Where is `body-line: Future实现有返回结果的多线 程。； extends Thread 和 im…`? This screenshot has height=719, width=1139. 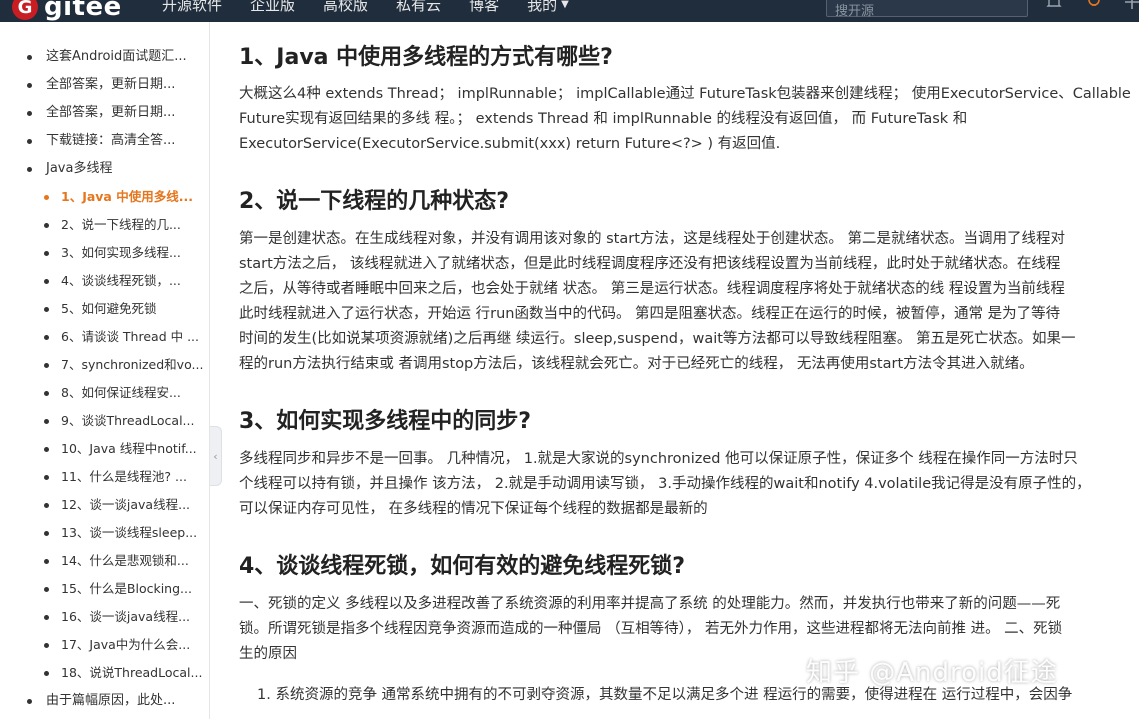
body-line: Future实现有返回结果的多线 程。； extends Thread 和 im… is located at coordinates (603, 119).